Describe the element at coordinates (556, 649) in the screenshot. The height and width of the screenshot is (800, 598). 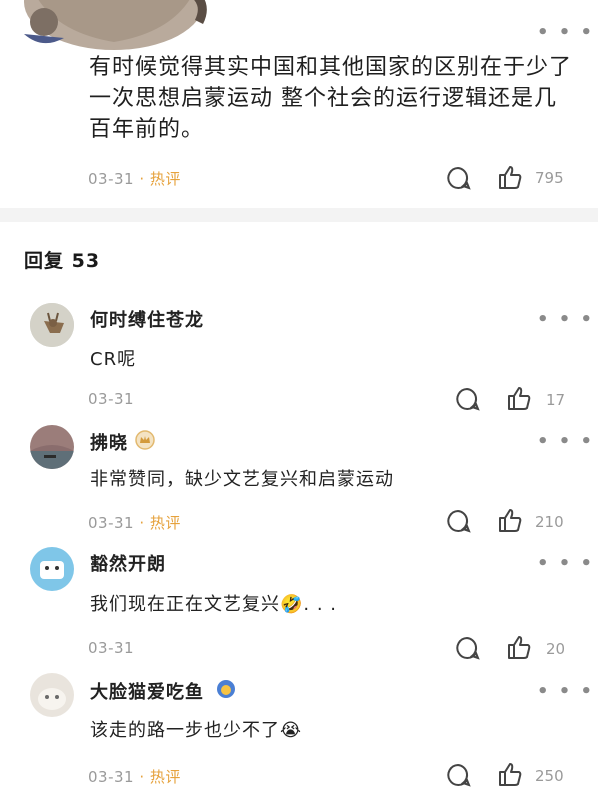
I see `like-count: 20` at that location.